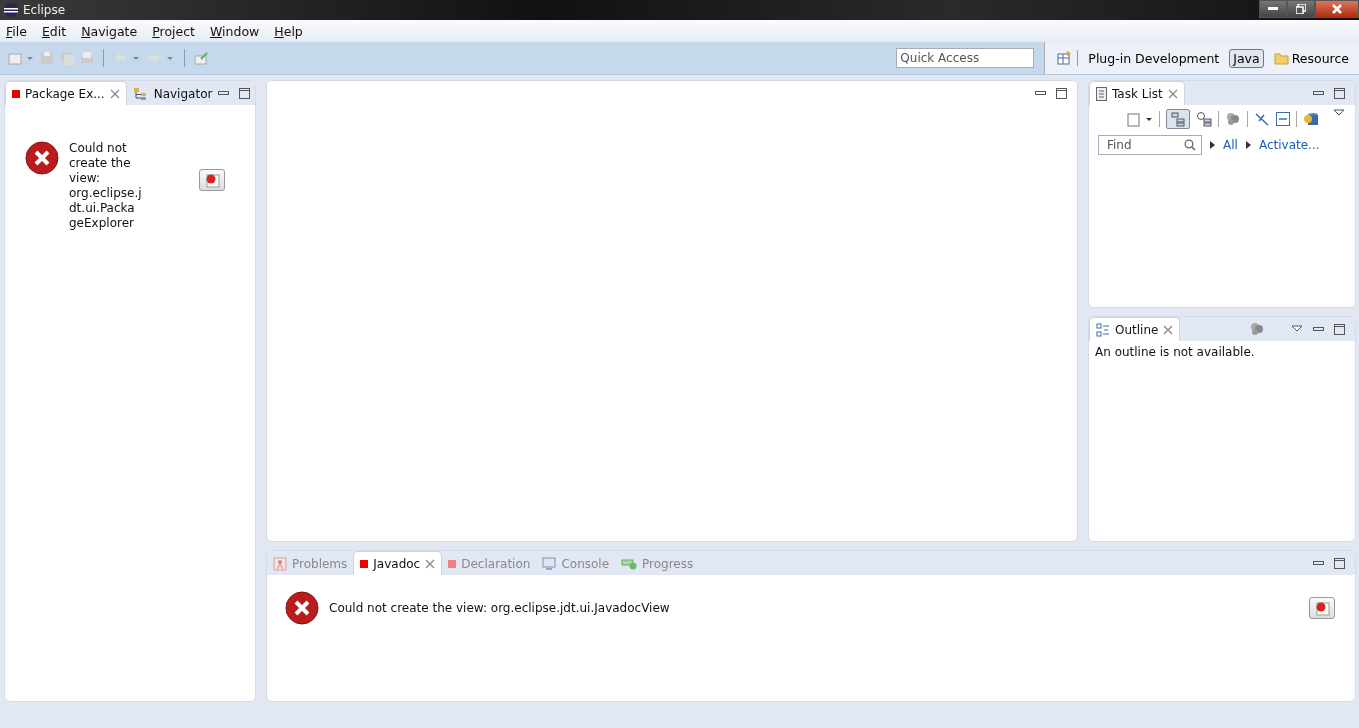  I want to click on menu-item: Edit, so click(54, 31).